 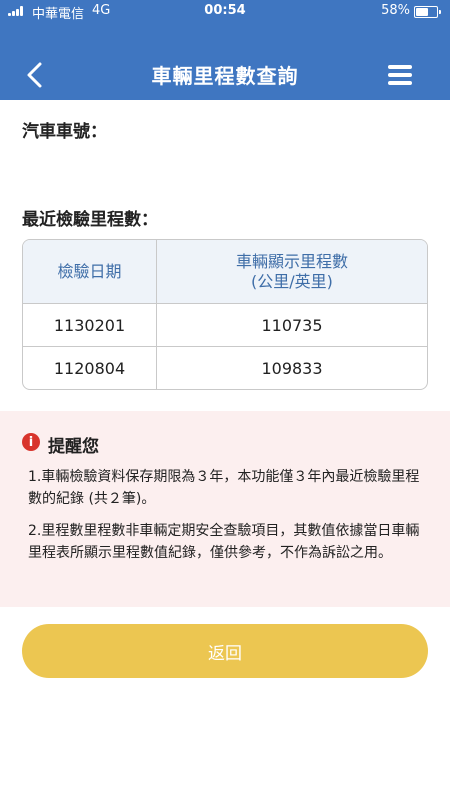 I want to click on mileage-cell: 110735, so click(x=292, y=325).